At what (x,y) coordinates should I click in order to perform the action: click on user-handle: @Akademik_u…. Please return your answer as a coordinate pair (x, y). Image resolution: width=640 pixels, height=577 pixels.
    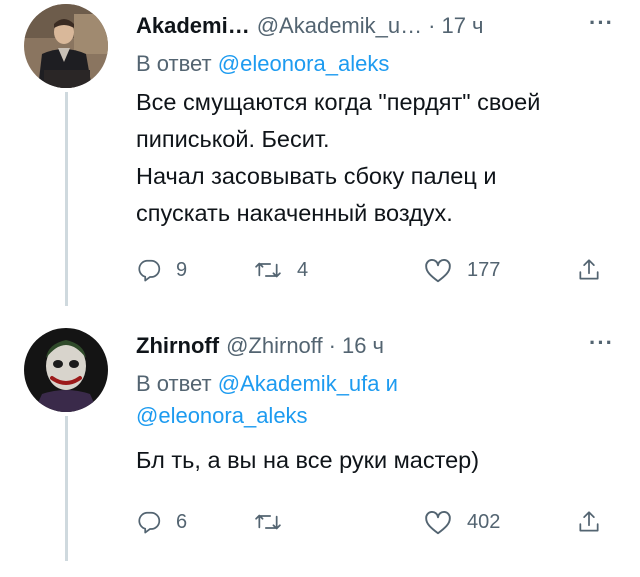
    Looking at the image, I should click on (339, 26).